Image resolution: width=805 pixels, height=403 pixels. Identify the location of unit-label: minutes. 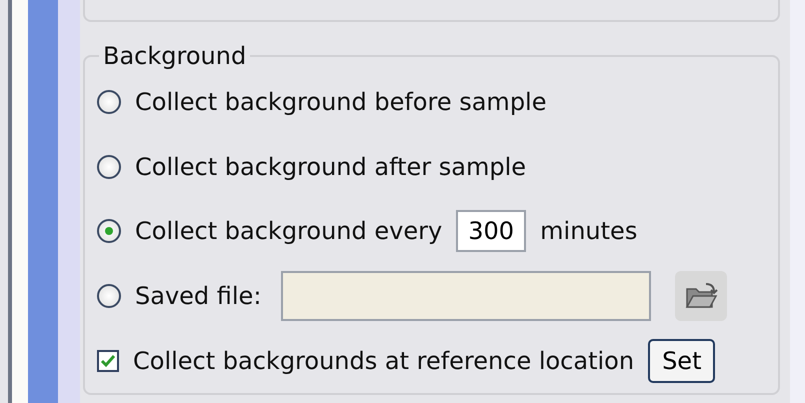
(589, 231).